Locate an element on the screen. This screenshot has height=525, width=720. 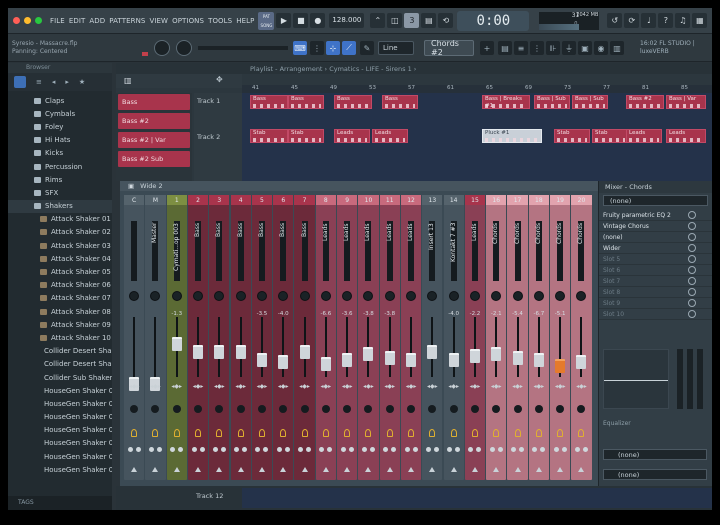
tempo-display: 128.000 is located at coordinates (347, 20).